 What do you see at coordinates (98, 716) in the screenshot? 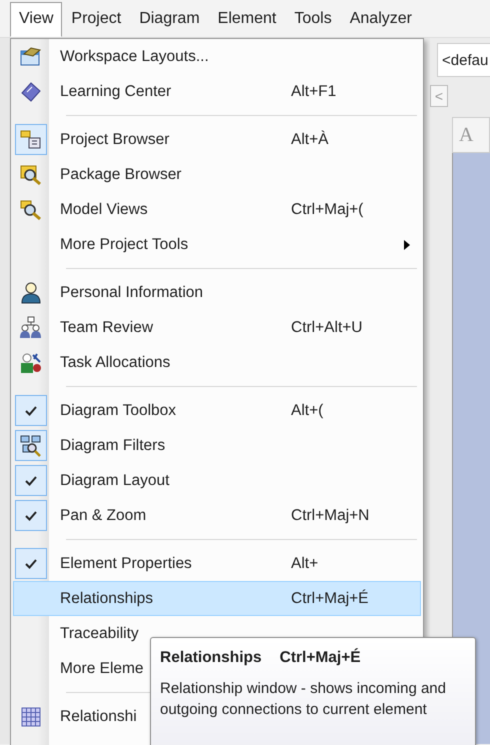
I see `menu-item-label: Relationshi` at bounding box center [98, 716].